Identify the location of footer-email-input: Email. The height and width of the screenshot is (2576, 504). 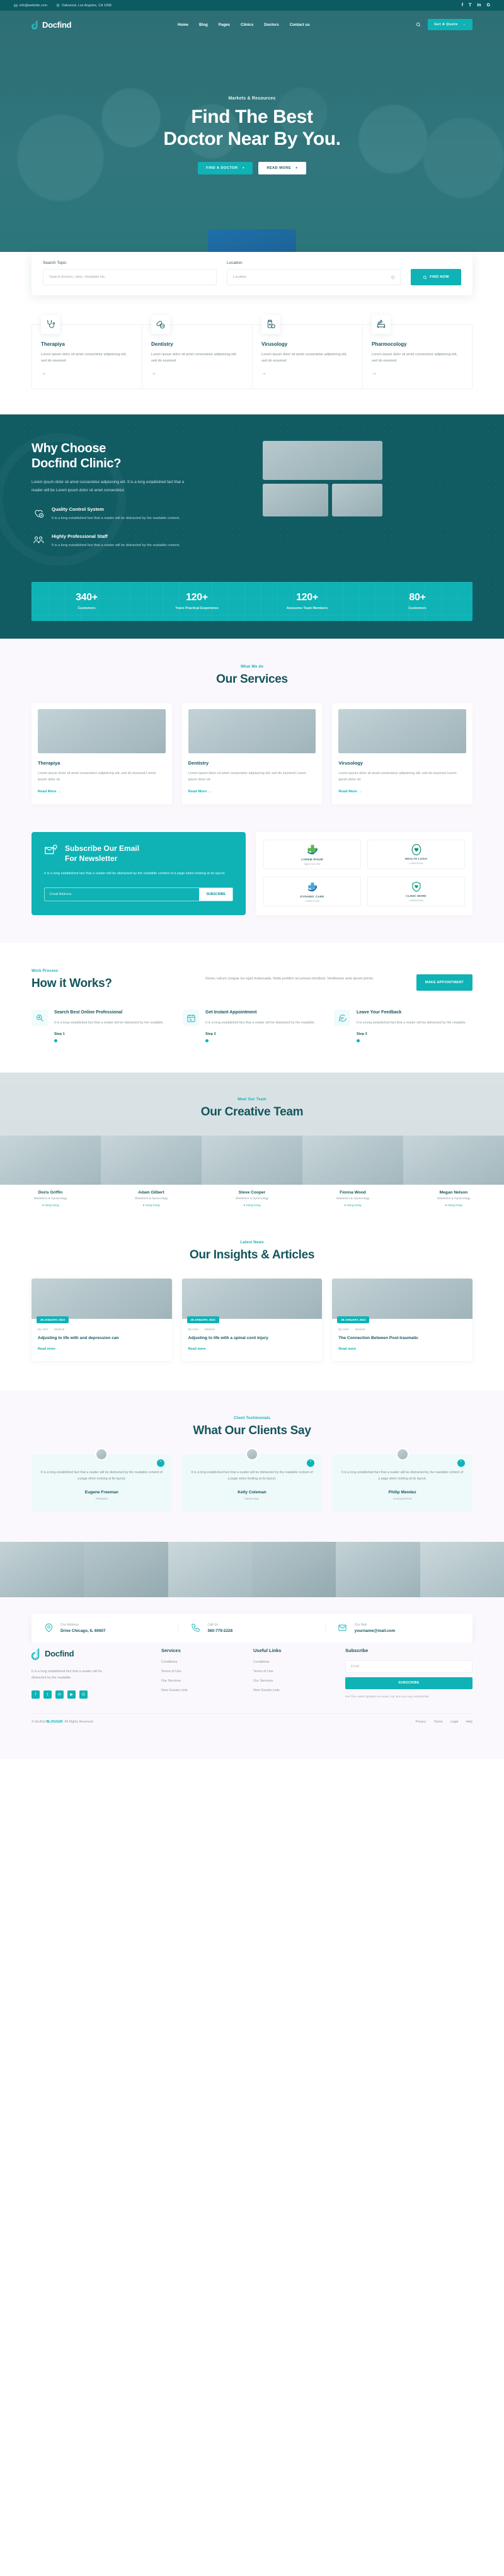
(408, 1666).